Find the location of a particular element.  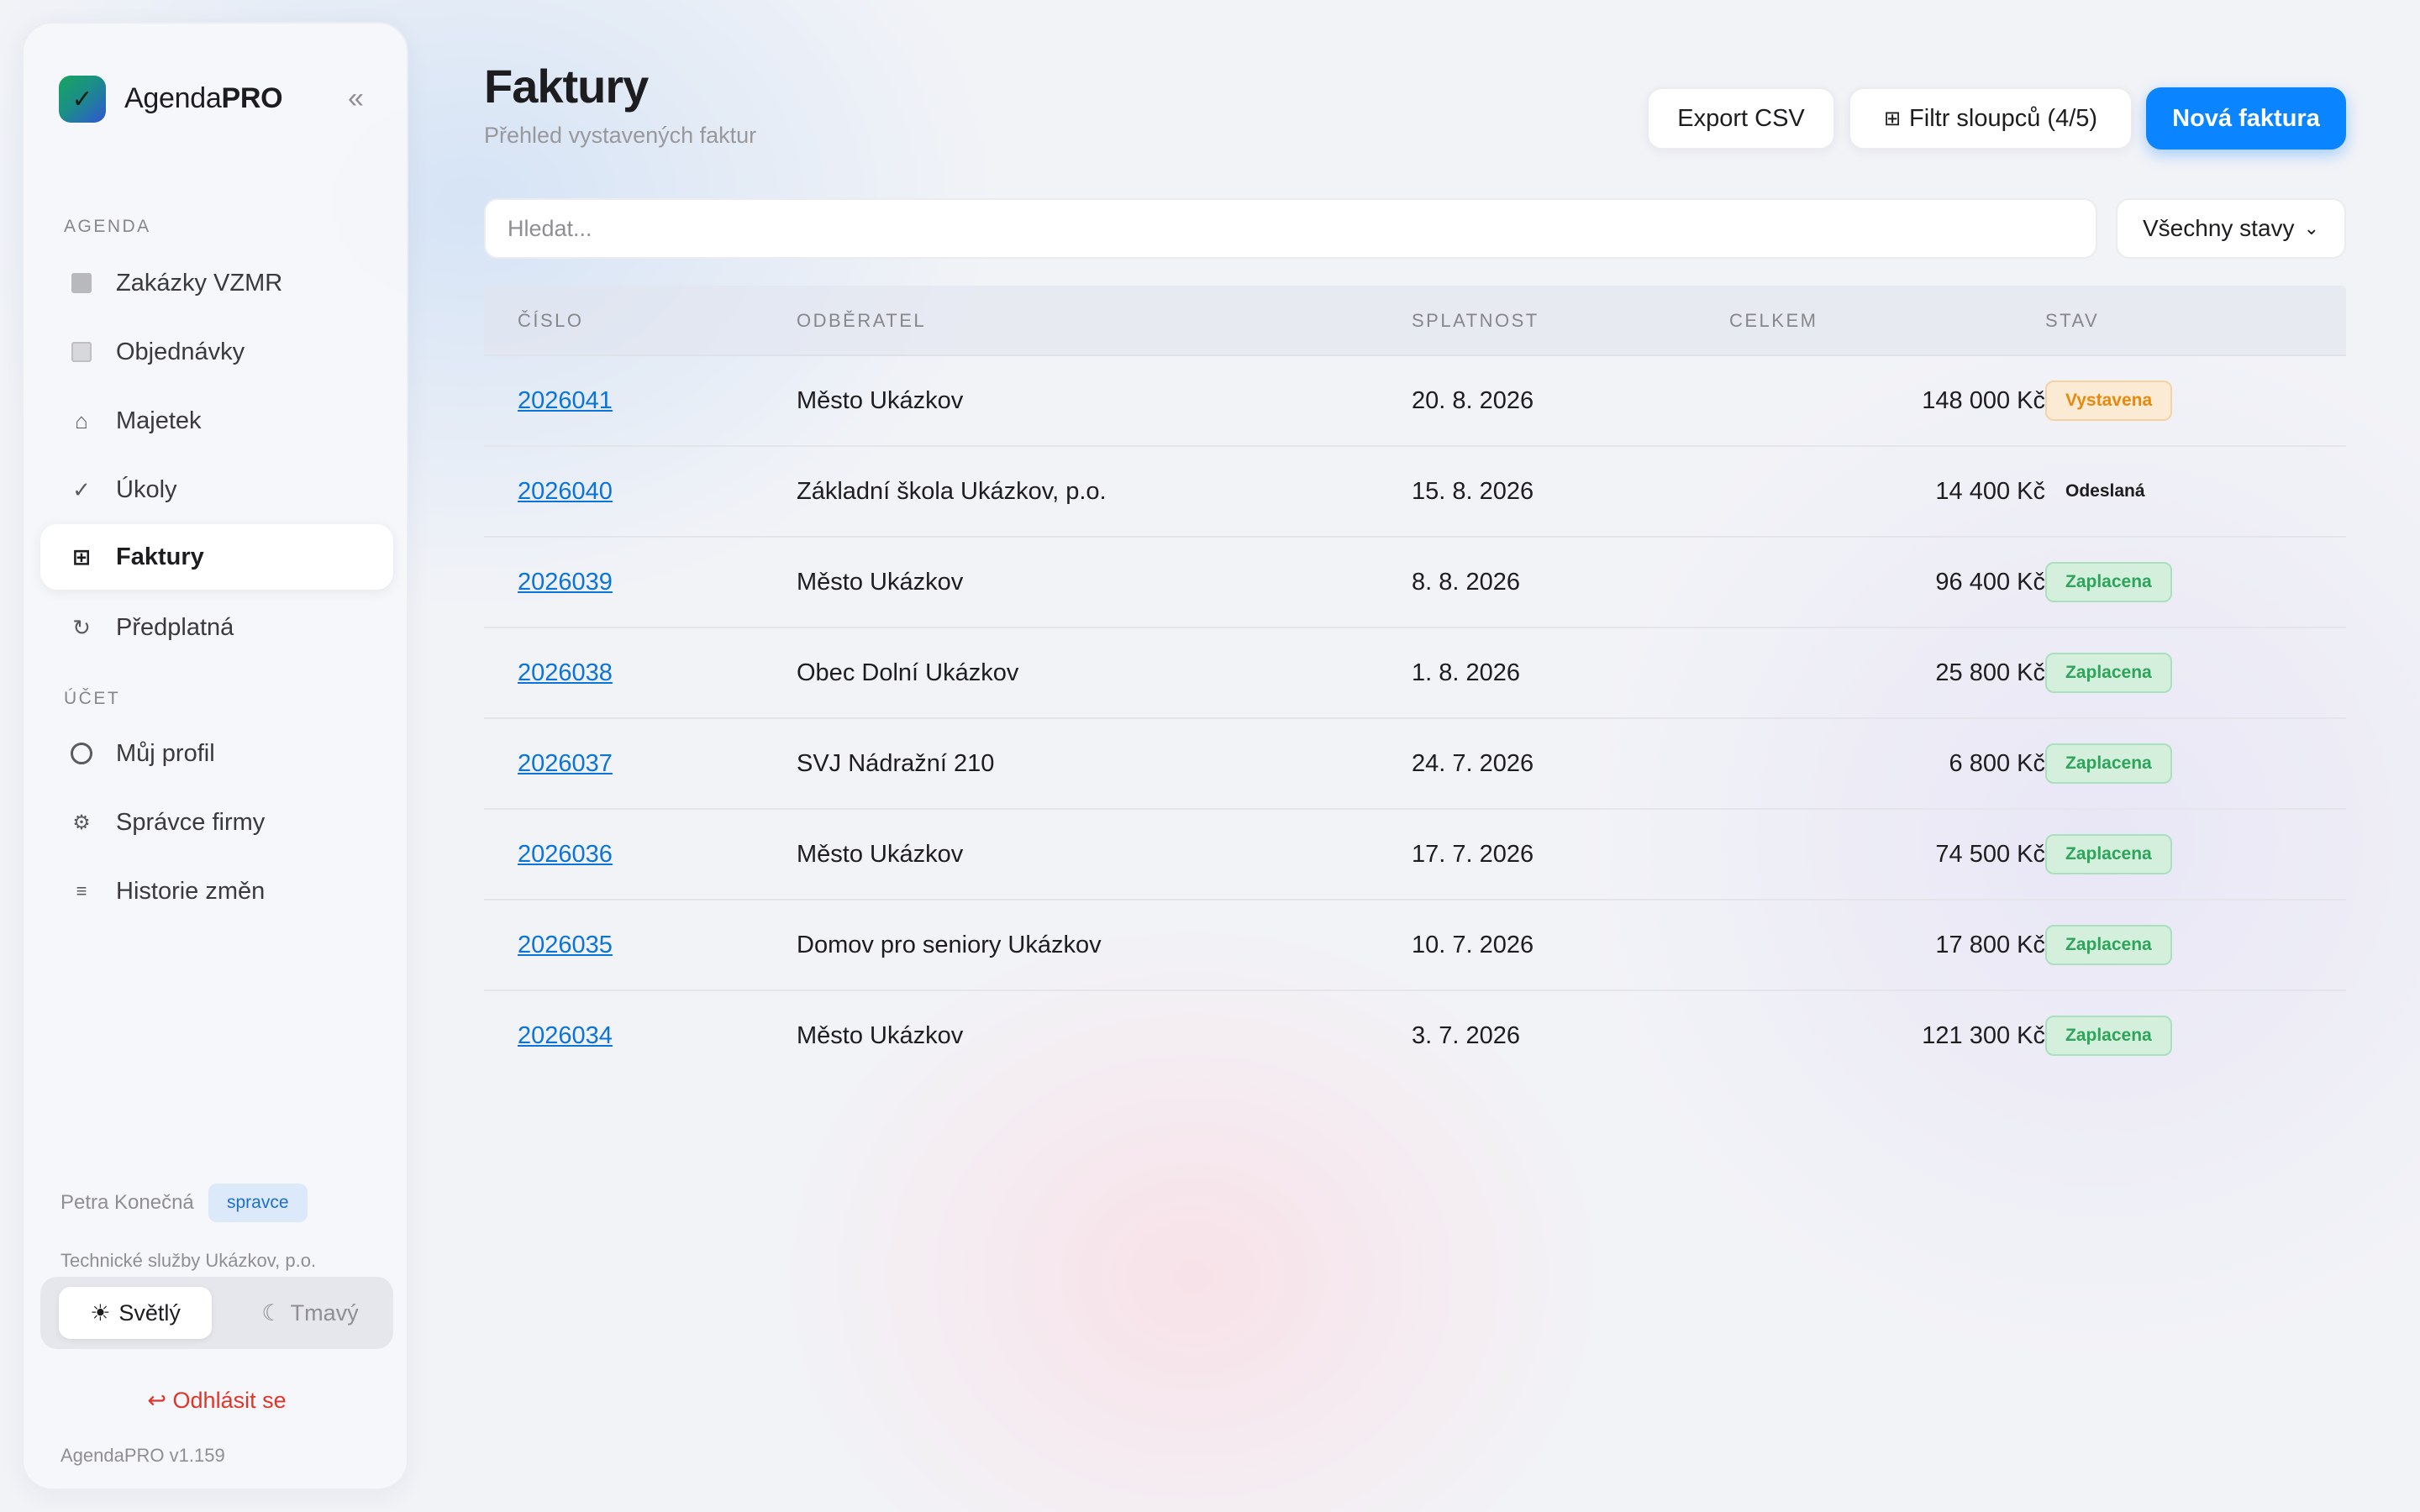

sidebar-item-objednavky: Objednávky is located at coordinates (217, 352).